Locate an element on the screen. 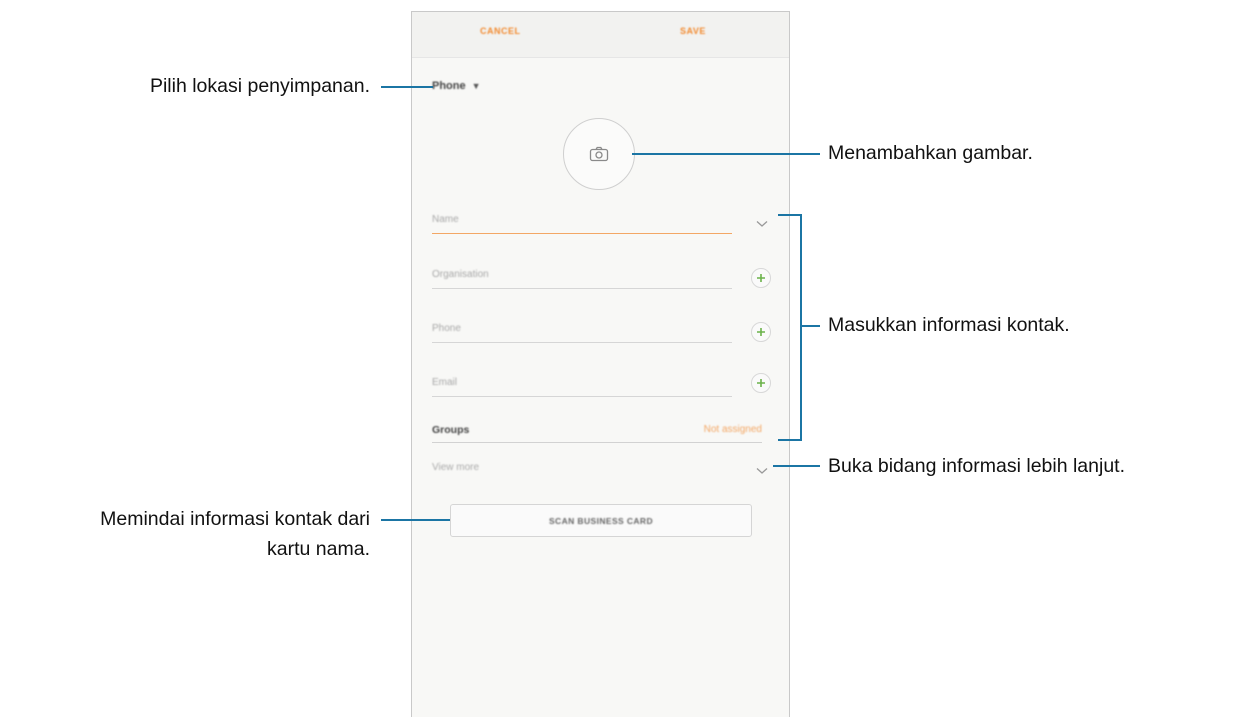 This screenshot has width=1237, height=717. organisation-field is located at coordinates (582, 276).